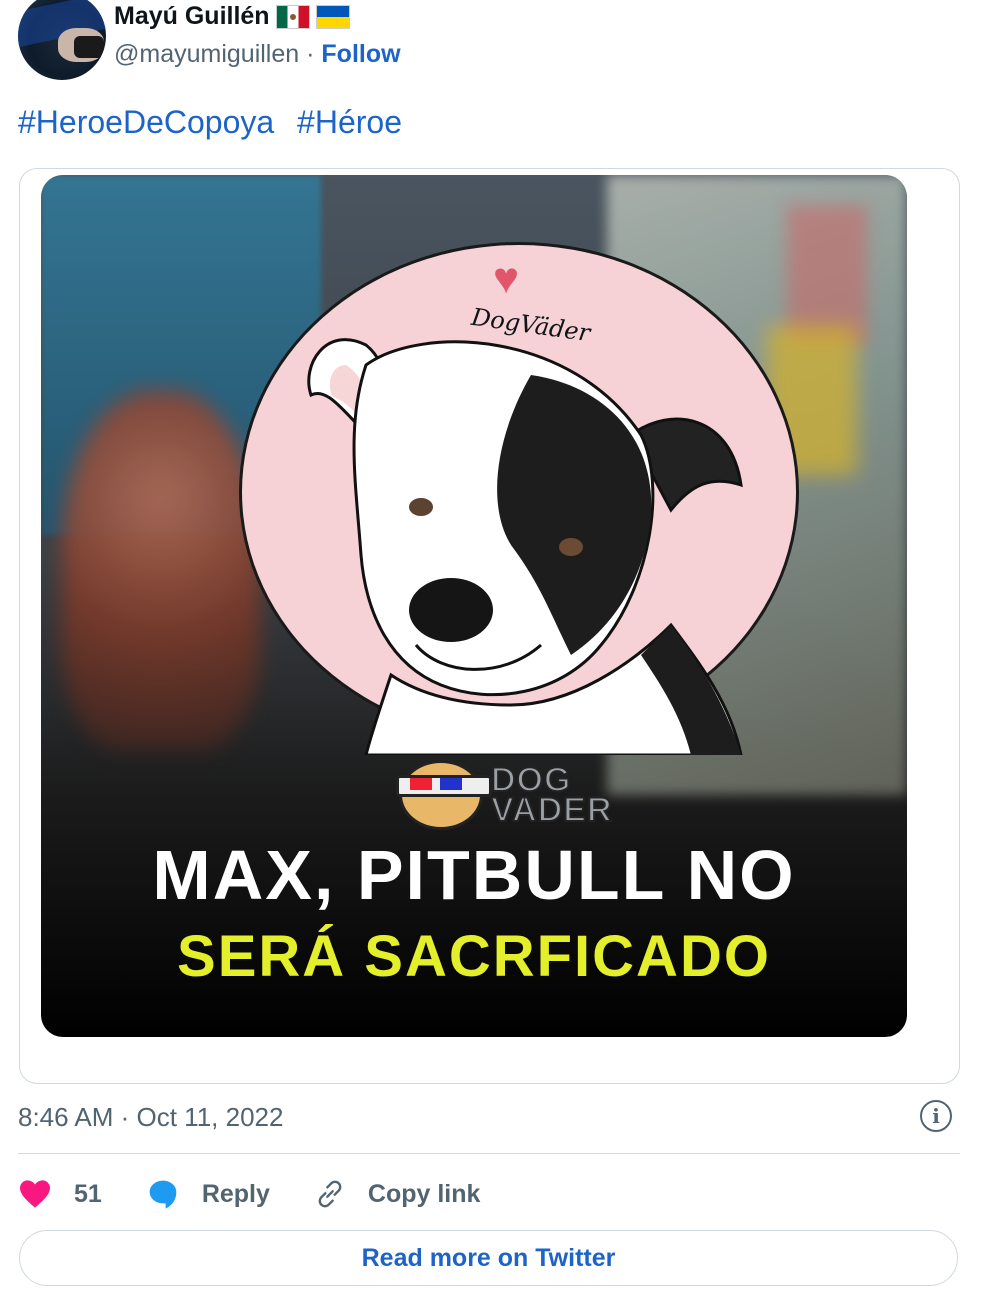  I want to click on author-handle: @mayumiguillen, so click(206, 54).